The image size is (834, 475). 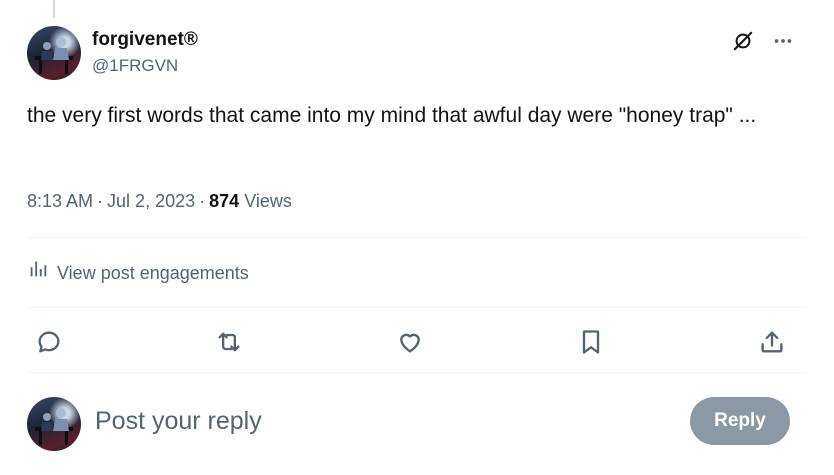 I want to click on bookmark-icon, so click(x=591, y=344).